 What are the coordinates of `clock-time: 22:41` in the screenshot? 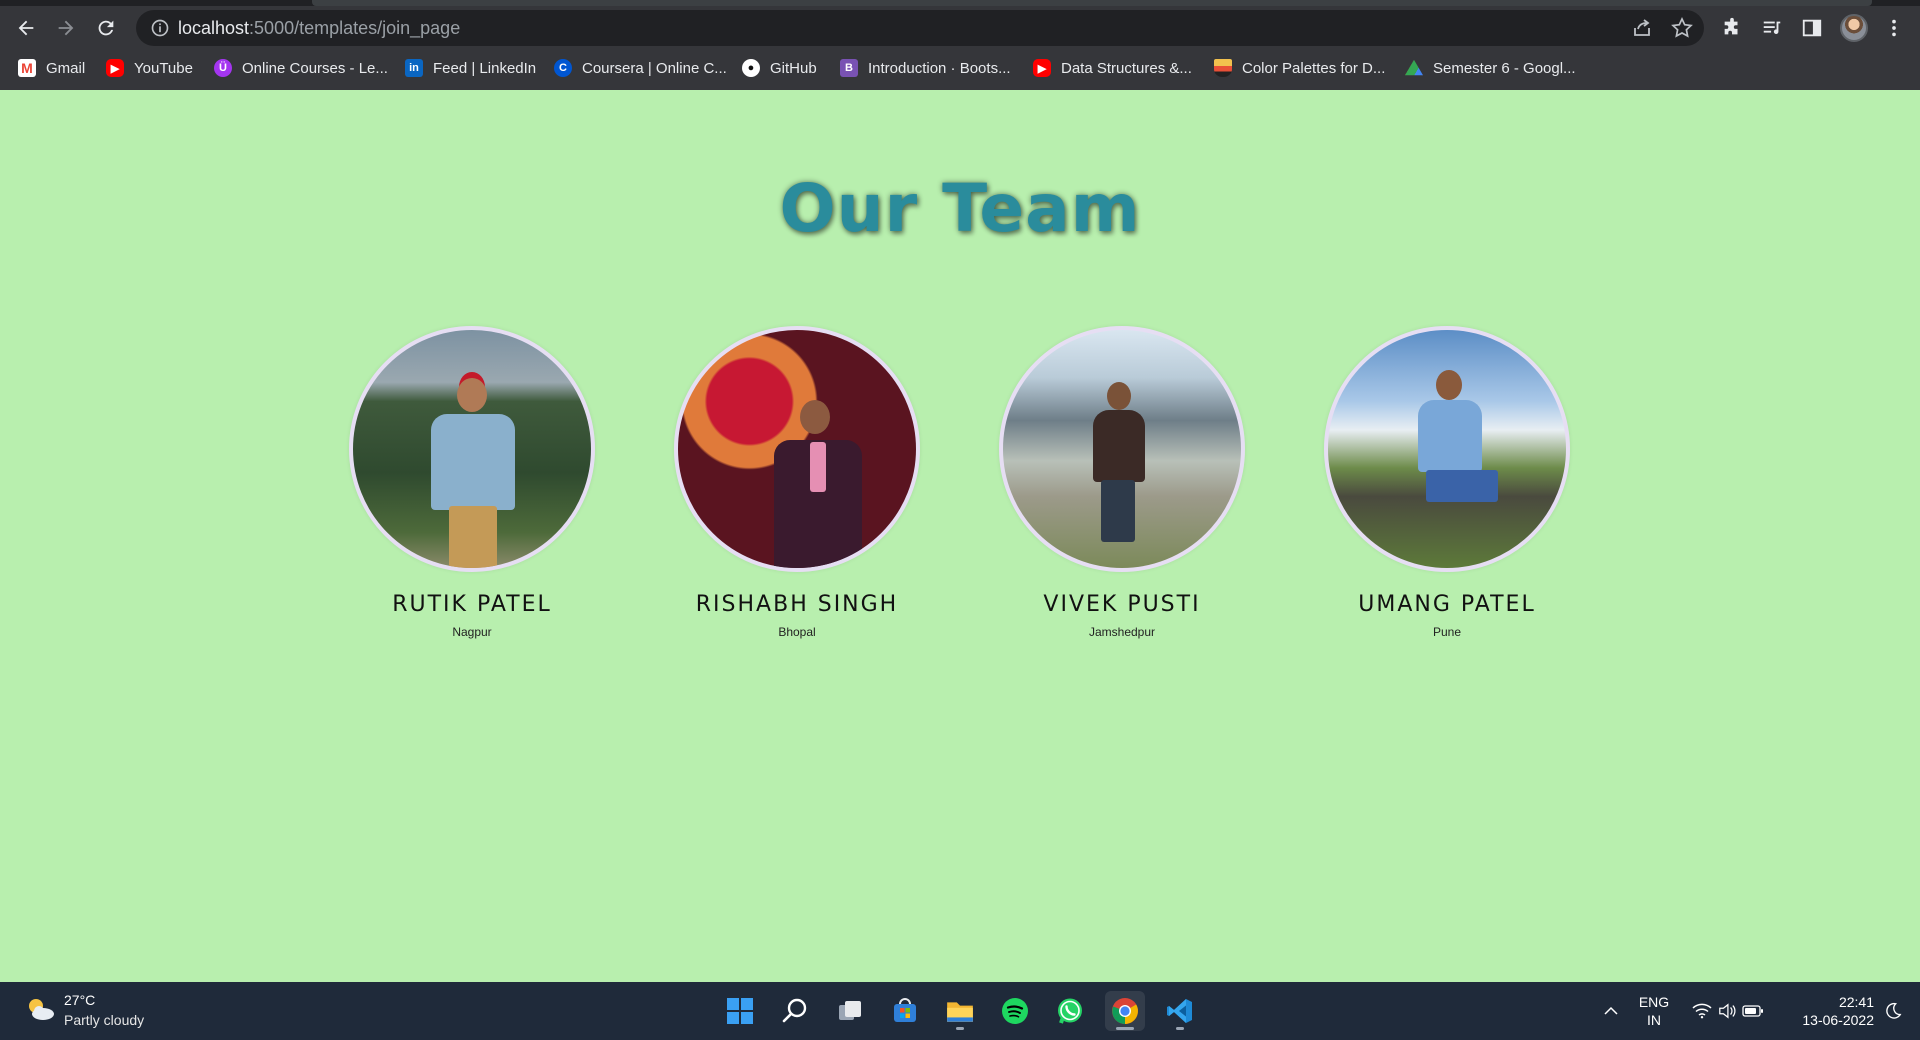 It's located at (1856, 1002).